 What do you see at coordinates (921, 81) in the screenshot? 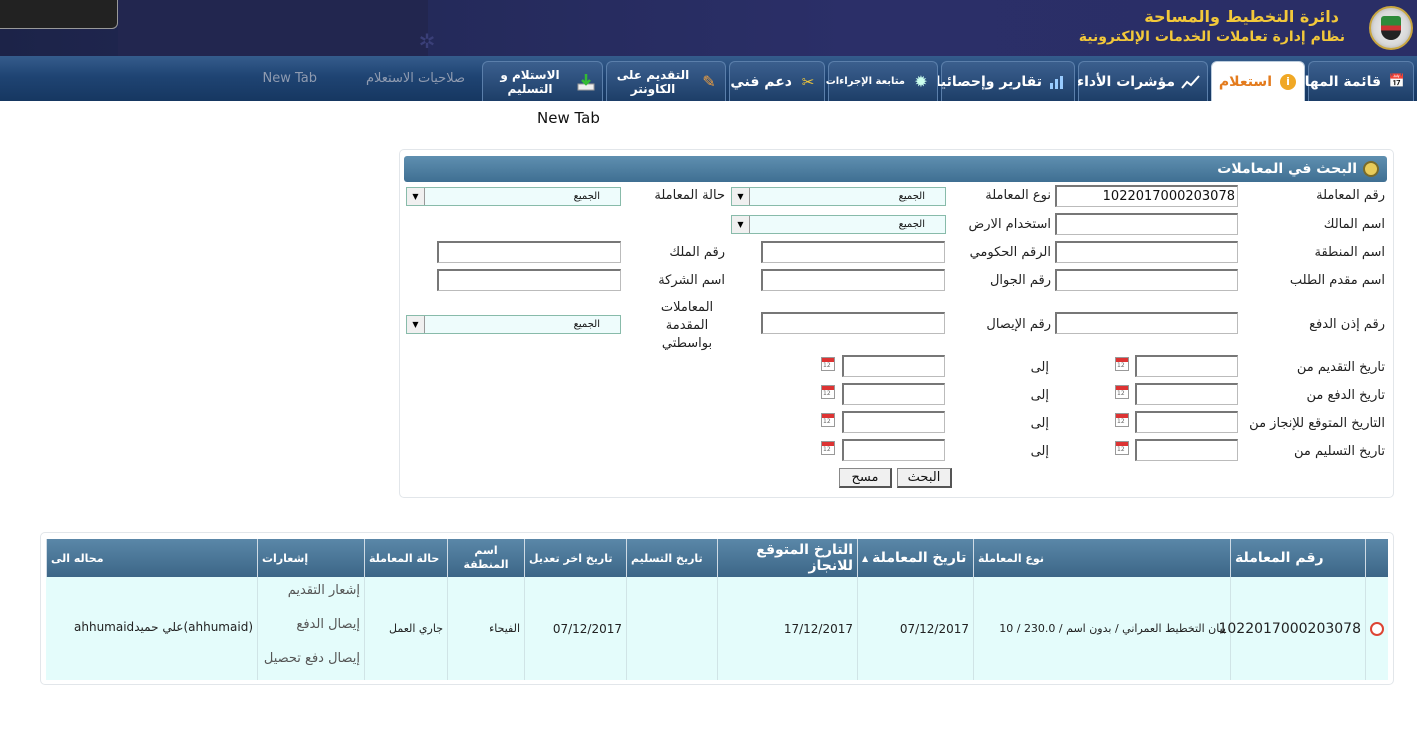
I see `gear-icon: ✹` at bounding box center [921, 81].